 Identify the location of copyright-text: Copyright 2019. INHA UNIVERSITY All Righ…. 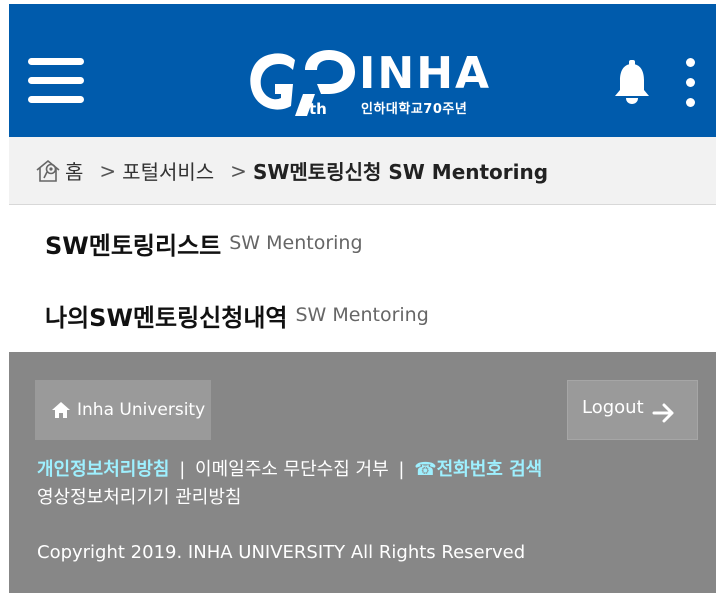
(281, 552).